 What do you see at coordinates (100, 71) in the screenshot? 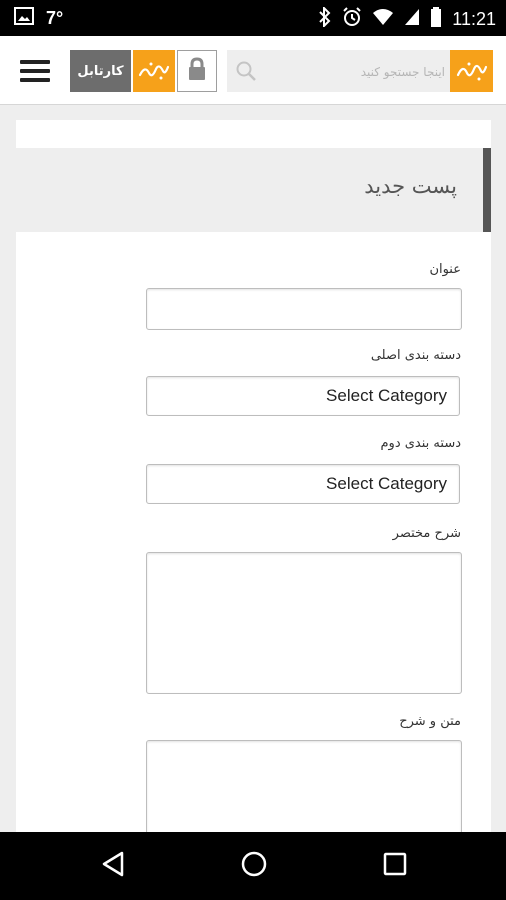
I see `cartable-button: کارتابل` at bounding box center [100, 71].